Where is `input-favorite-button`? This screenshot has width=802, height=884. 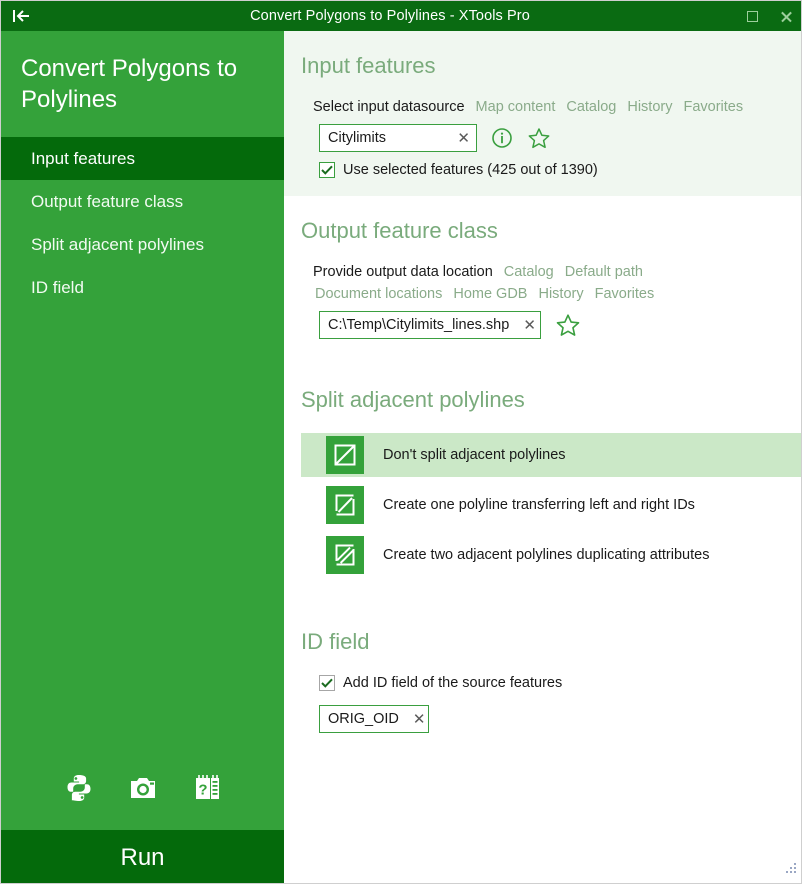 input-favorite-button is located at coordinates (539, 138).